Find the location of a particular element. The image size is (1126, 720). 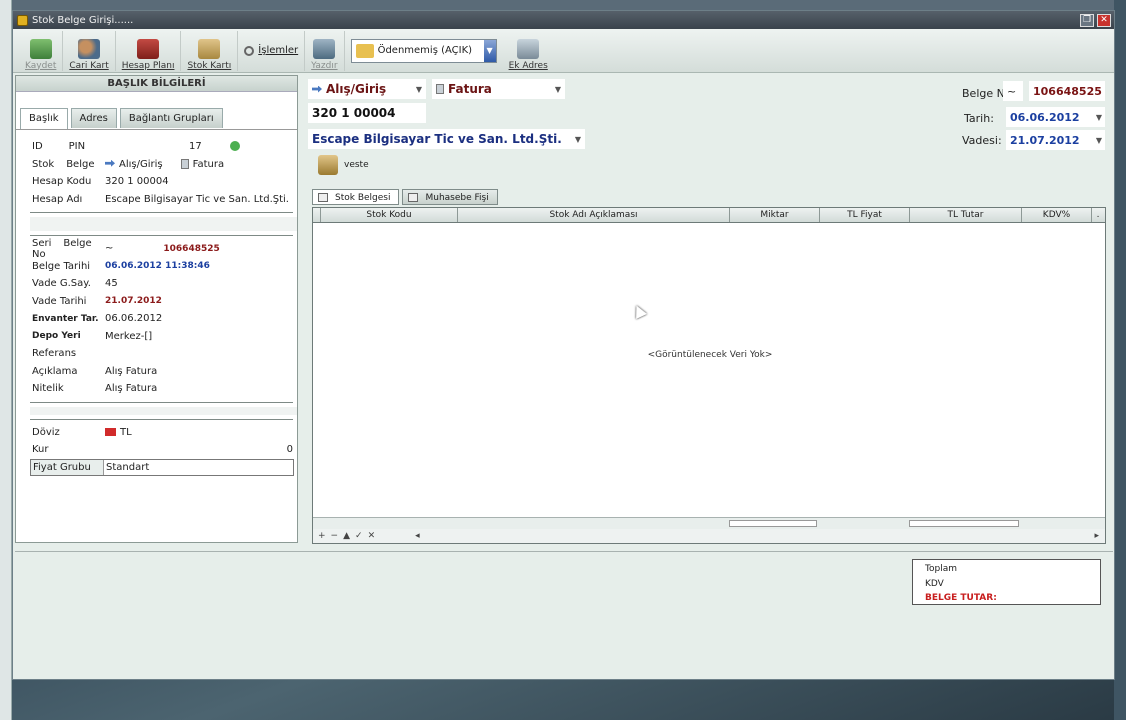

desktop-right-edge is located at coordinates (1120, 360).